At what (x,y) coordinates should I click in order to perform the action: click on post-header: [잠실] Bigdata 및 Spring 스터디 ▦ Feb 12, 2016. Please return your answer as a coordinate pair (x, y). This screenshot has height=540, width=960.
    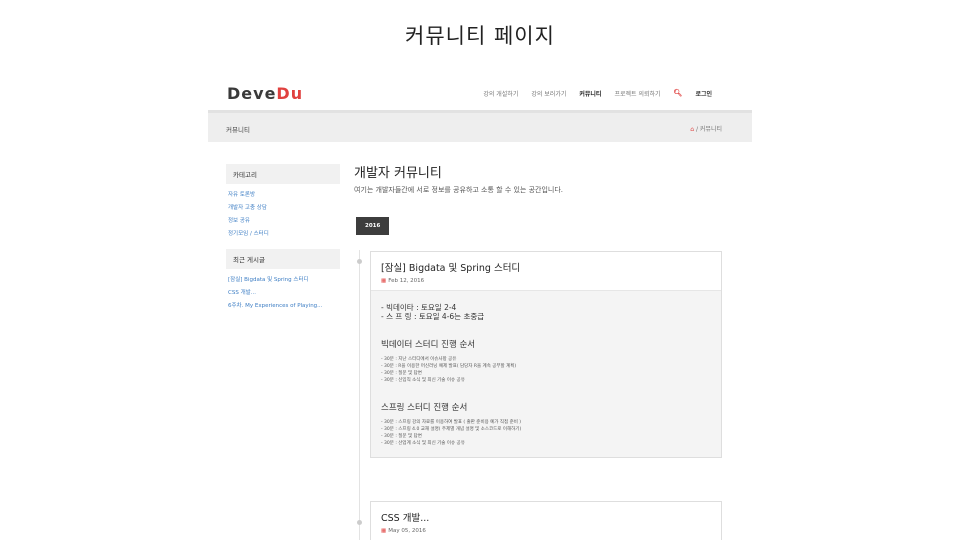
    Looking at the image, I should click on (546, 271).